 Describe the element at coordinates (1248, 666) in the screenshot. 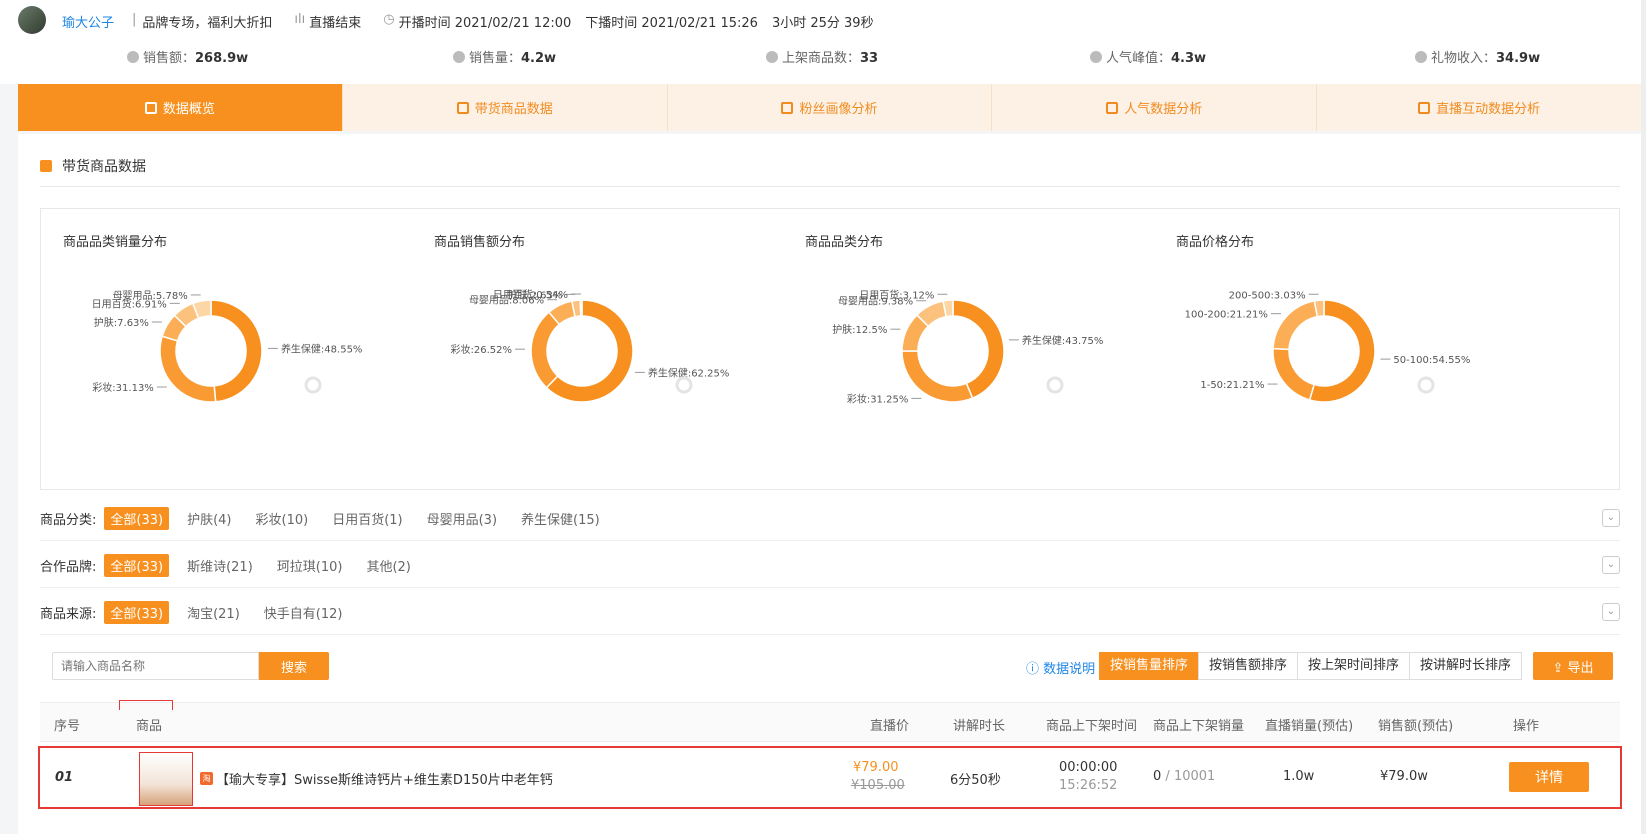

I see `sort-by-revenue: 按销售额排序` at that location.